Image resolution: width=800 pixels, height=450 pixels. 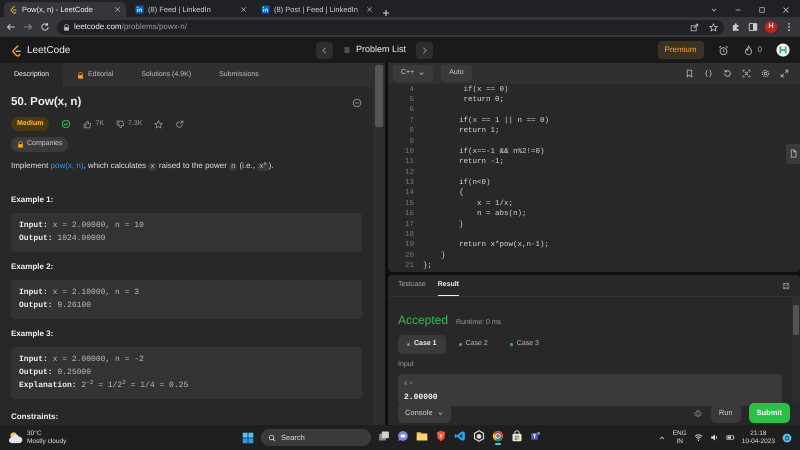 What do you see at coordinates (760, 50) in the screenshot?
I see `streak-count: 0` at bounding box center [760, 50].